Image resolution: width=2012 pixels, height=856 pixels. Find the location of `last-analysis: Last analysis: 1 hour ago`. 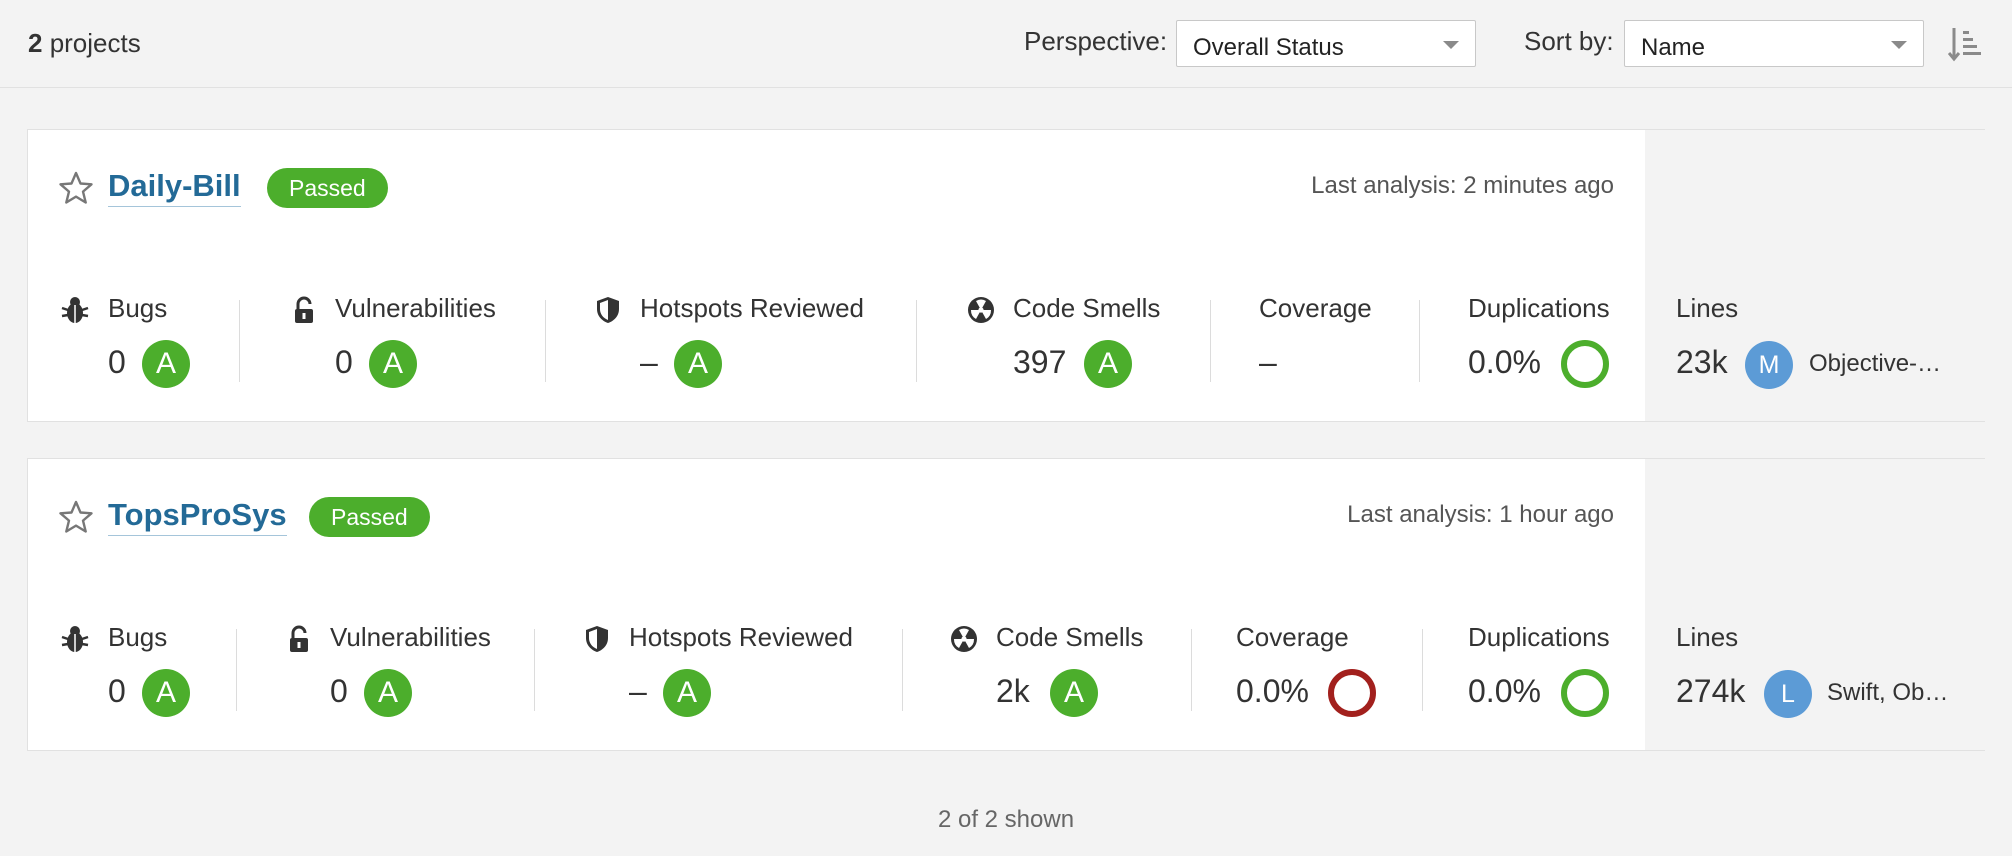

last-analysis: Last analysis: 1 hour ago is located at coordinates (1480, 514).